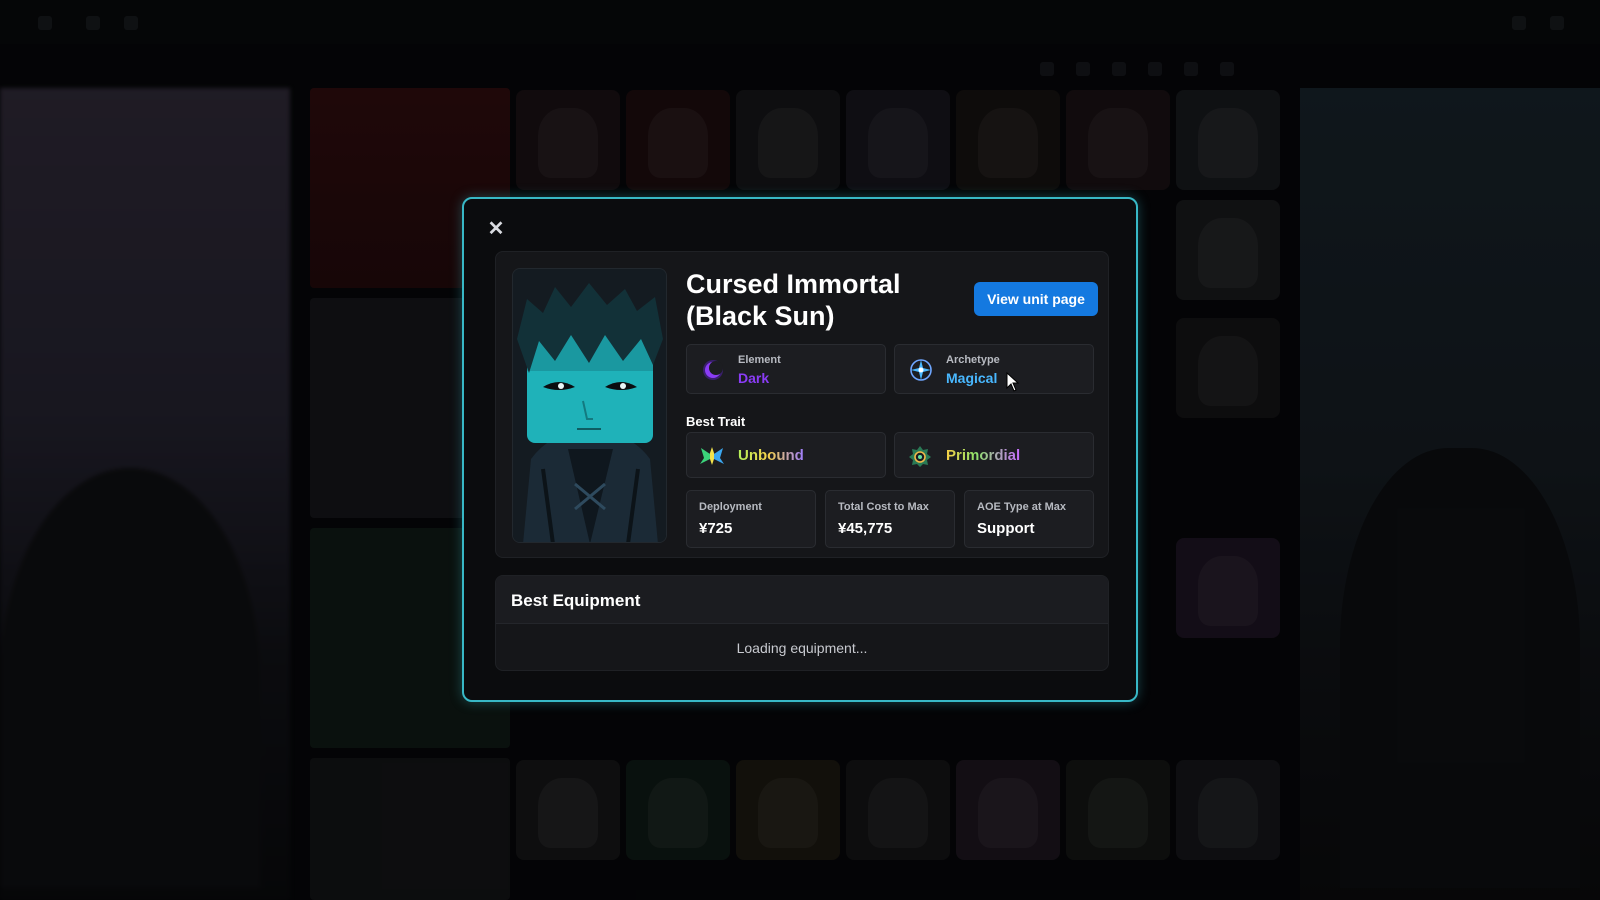  Describe the element at coordinates (716, 421) in the screenshot. I see `best-trait-heading: Best Trait` at that location.